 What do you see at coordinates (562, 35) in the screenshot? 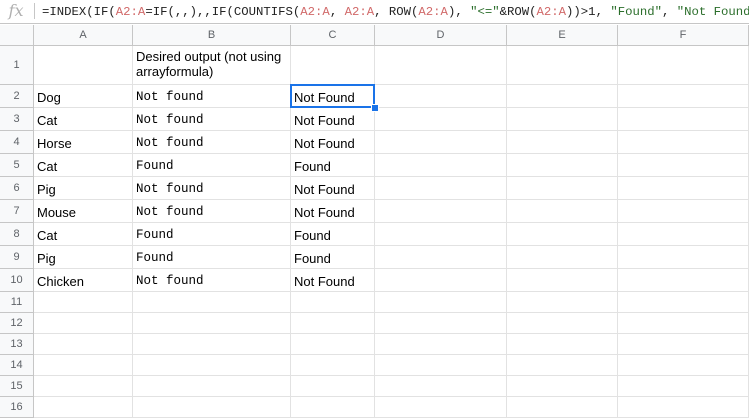
I see `column-header-e: E` at bounding box center [562, 35].